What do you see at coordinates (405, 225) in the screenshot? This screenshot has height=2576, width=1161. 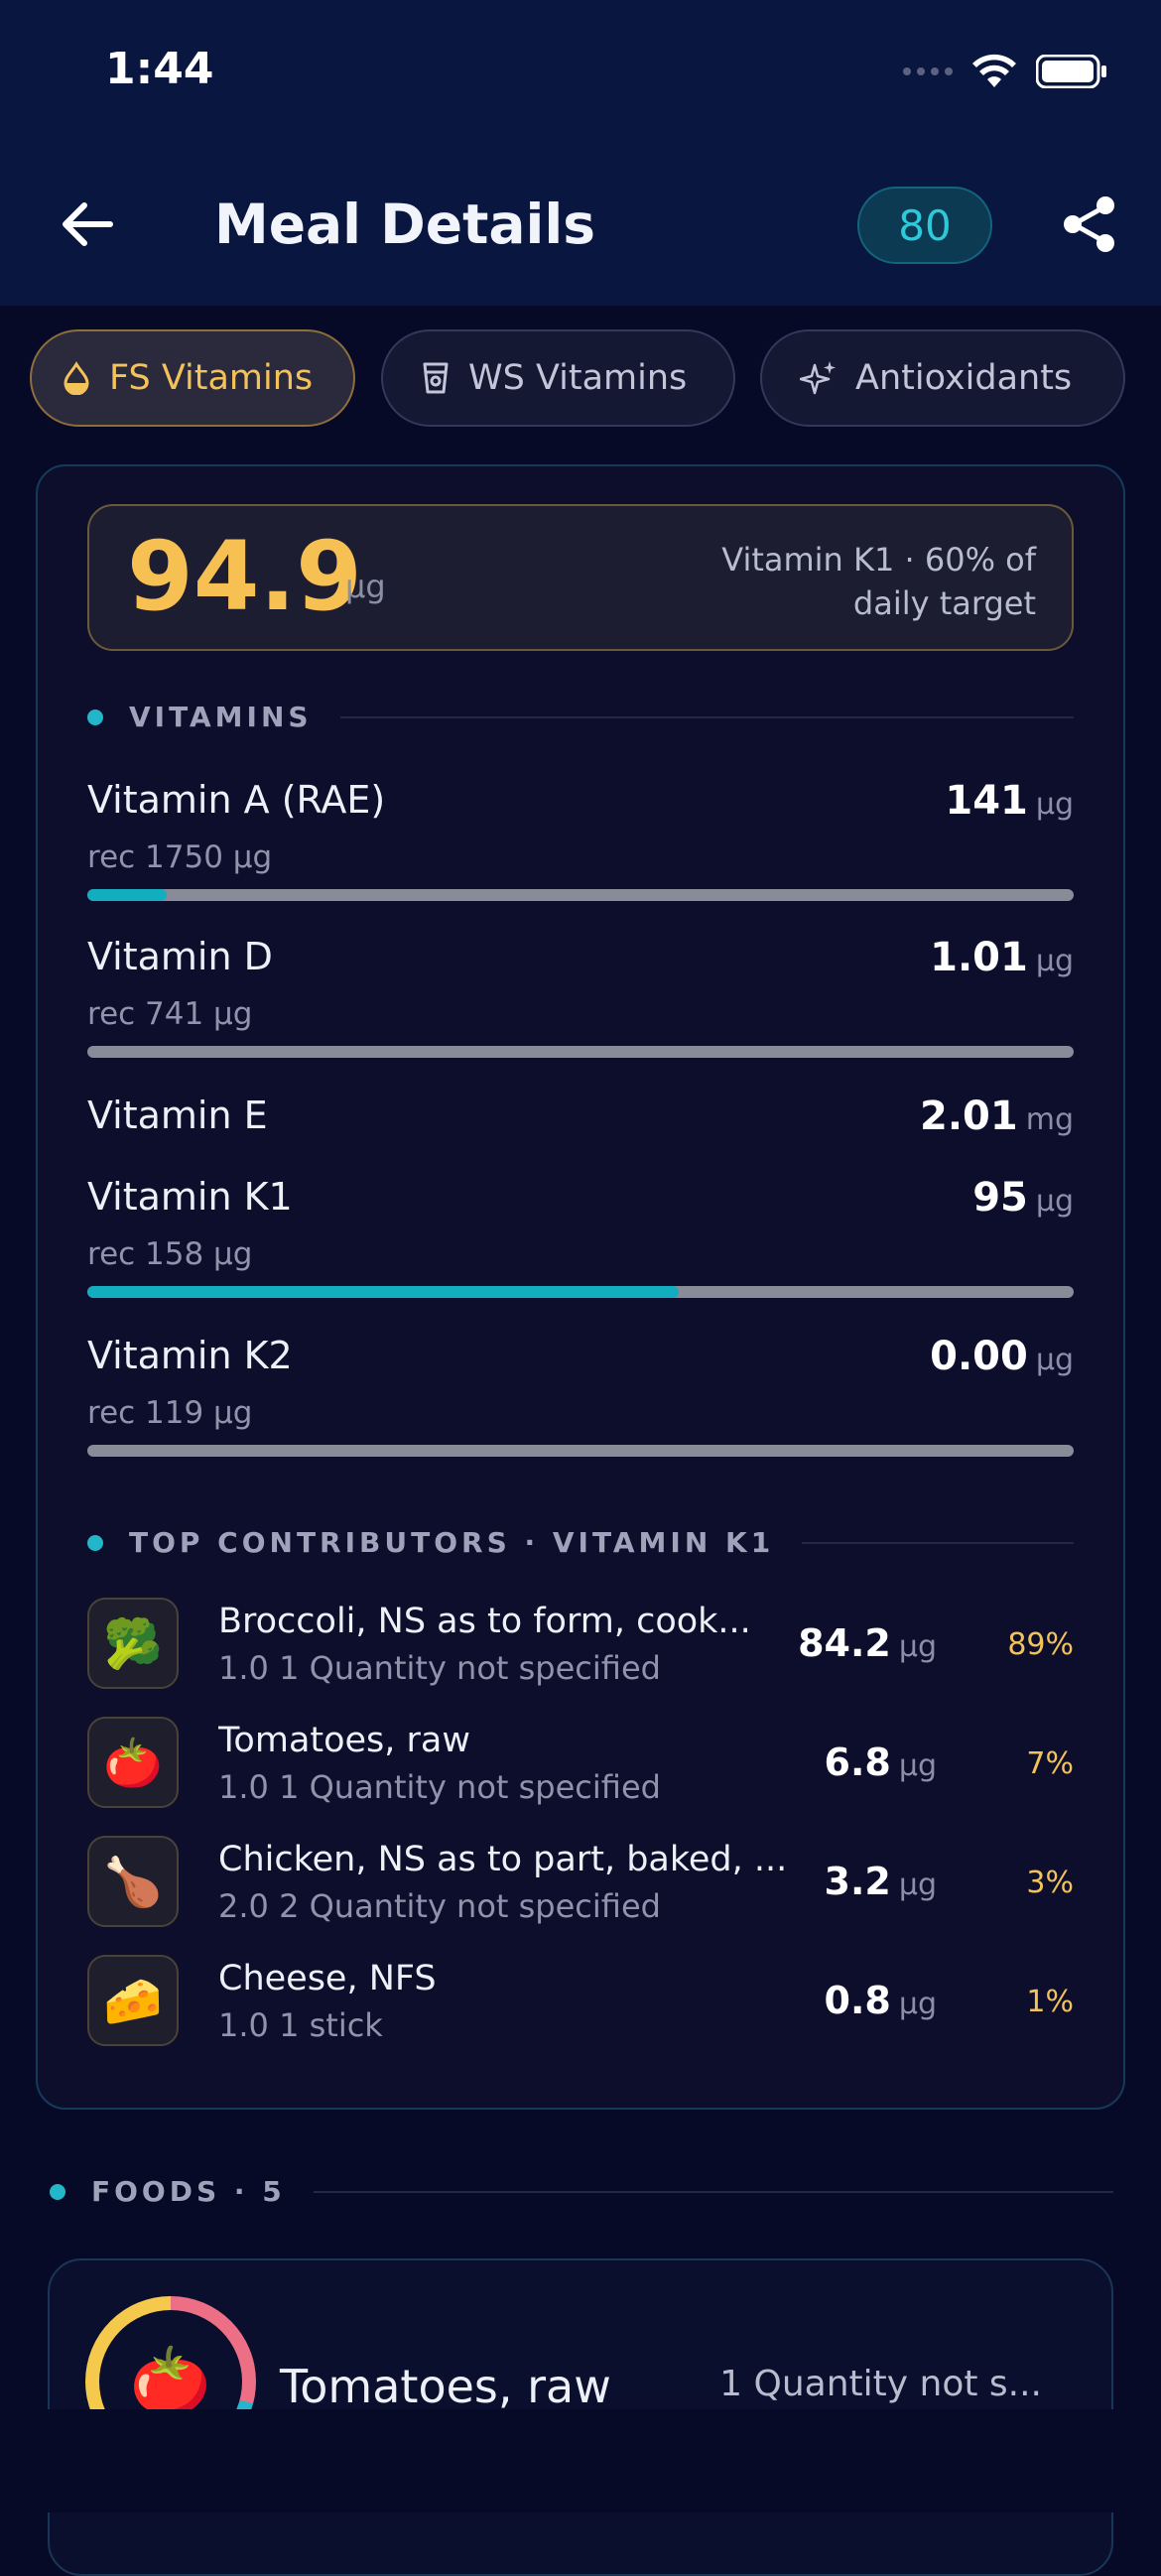 I see `page-title: Meal Details` at bounding box center [405, 225].